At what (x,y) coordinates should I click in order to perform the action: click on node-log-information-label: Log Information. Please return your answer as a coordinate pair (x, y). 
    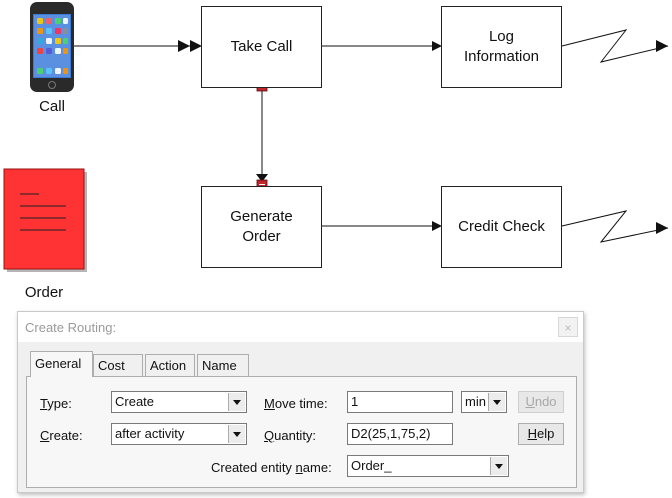
    Looking at the image, I should click on (501, 46).